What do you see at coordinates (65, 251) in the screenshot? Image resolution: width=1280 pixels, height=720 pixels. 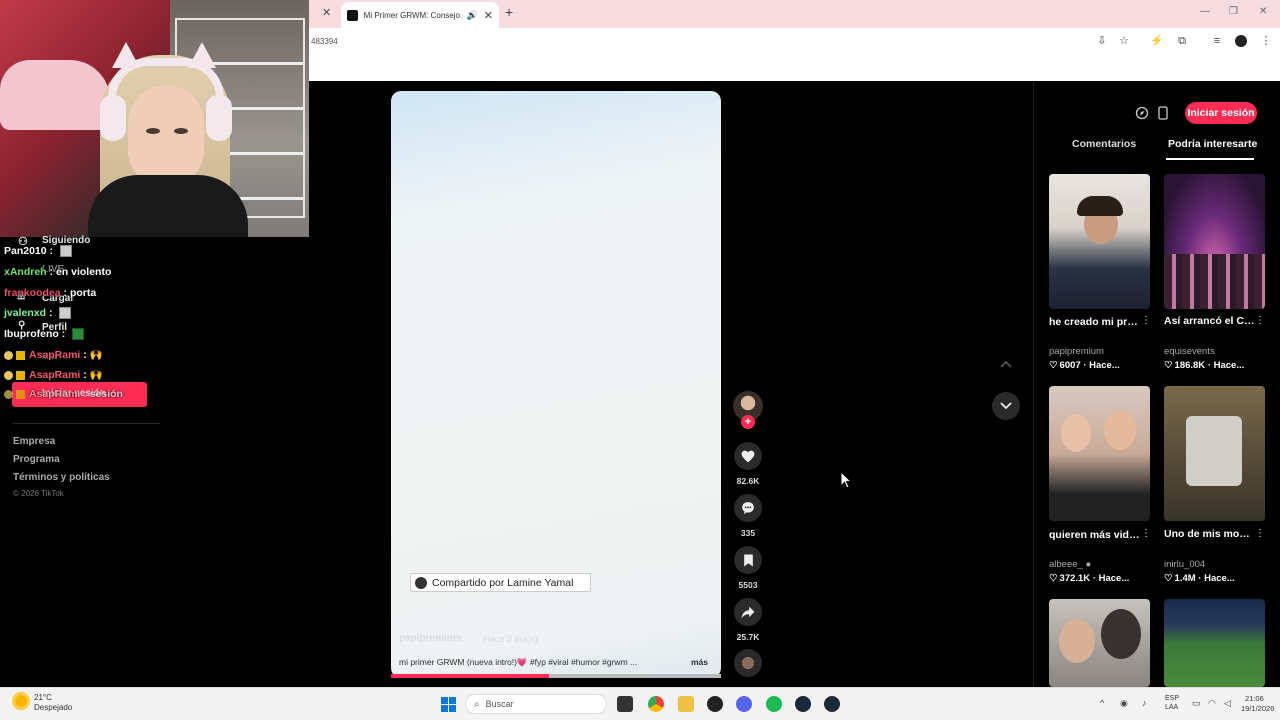 I see `emote-icon` at bounding box center [65, 251].